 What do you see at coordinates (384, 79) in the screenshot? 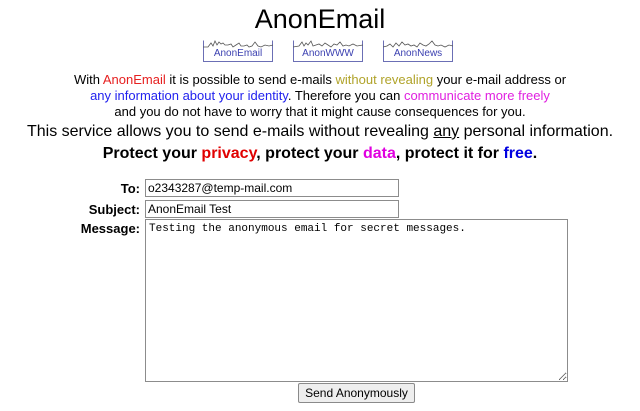
I see `intro-highlight: without revealing` at bounding box center [384, 79].